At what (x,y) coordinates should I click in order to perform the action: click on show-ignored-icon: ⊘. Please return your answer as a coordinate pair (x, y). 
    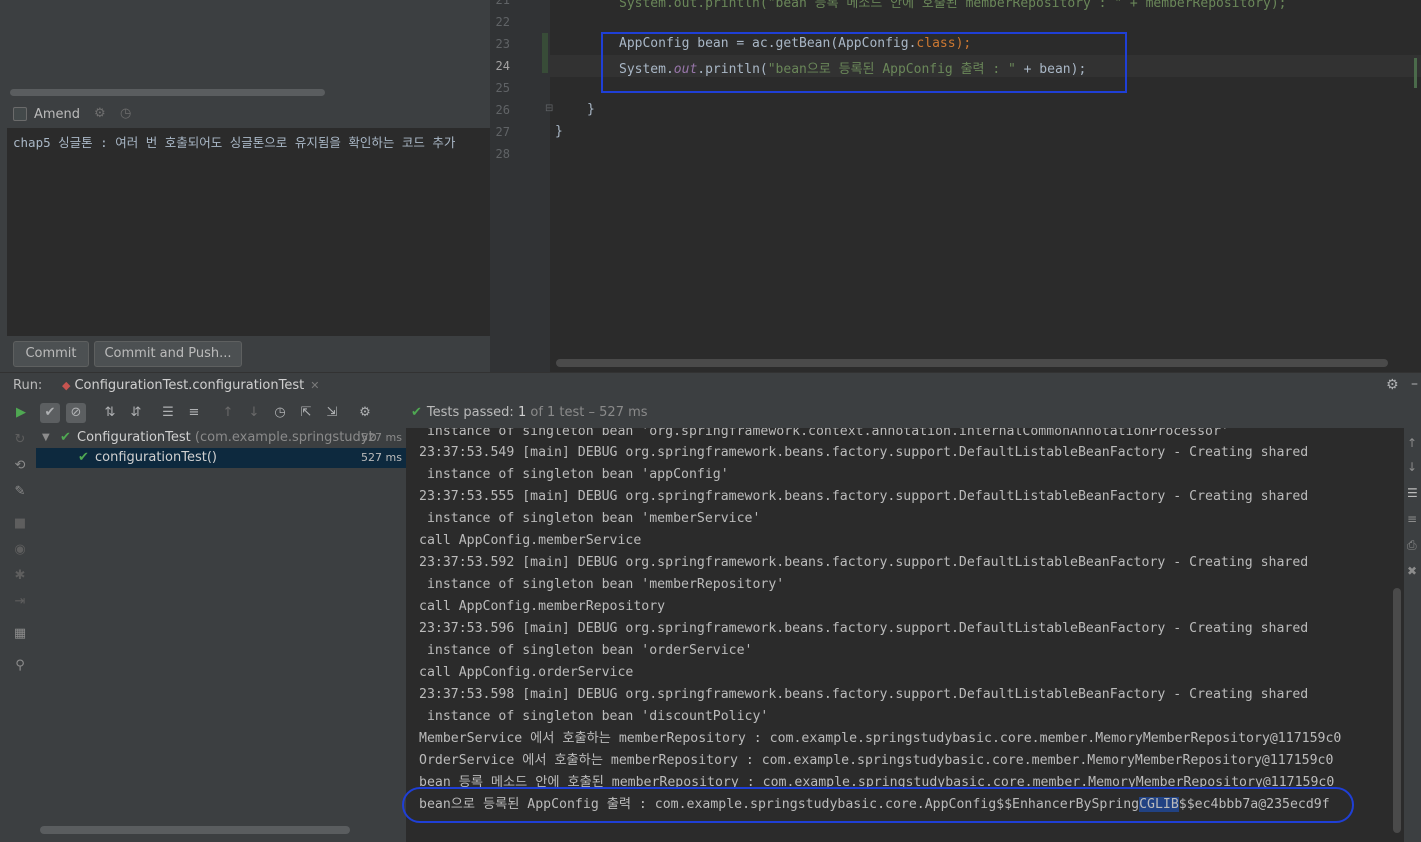
    Looking at the image, I should click on (76, 413).